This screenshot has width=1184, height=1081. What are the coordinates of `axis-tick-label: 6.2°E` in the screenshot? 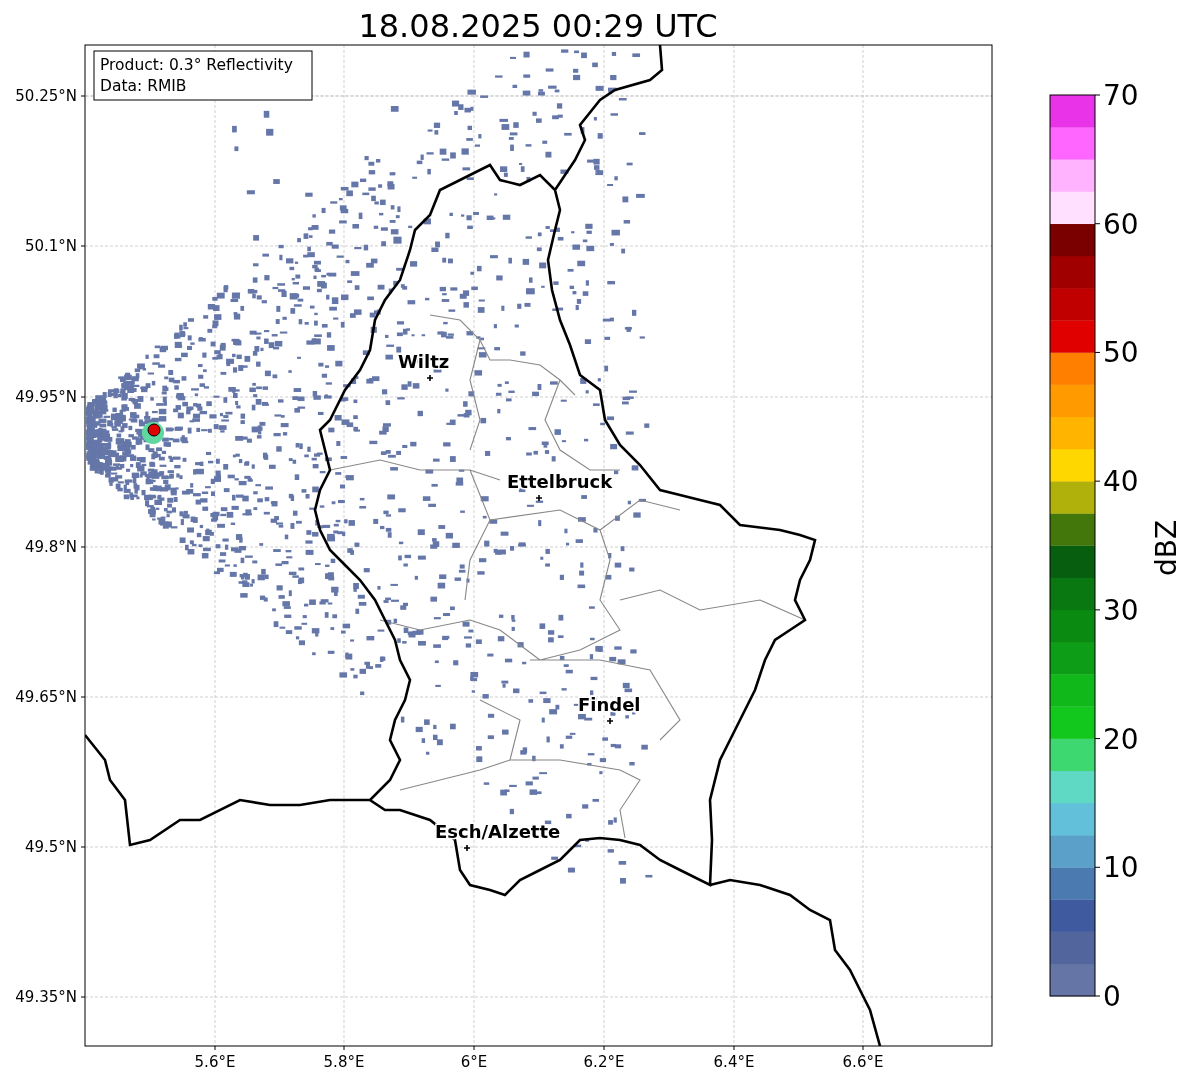 It's located at (604, 1062).